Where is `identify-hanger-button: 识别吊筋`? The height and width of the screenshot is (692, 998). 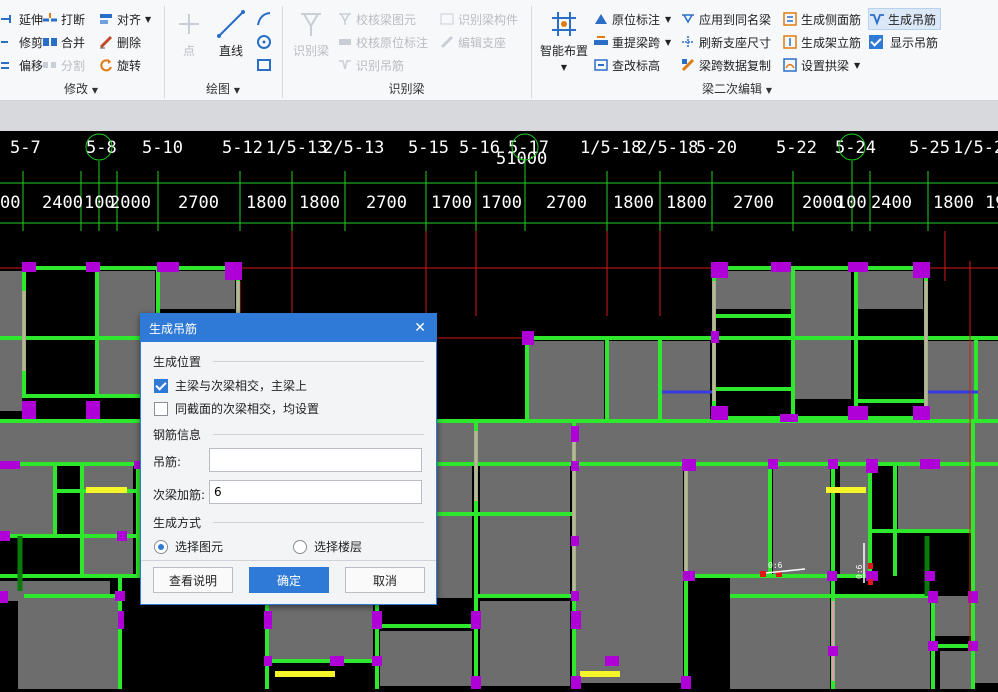
identify-hanger-button: 识别吊筋 is located at coordinates (370, 65).